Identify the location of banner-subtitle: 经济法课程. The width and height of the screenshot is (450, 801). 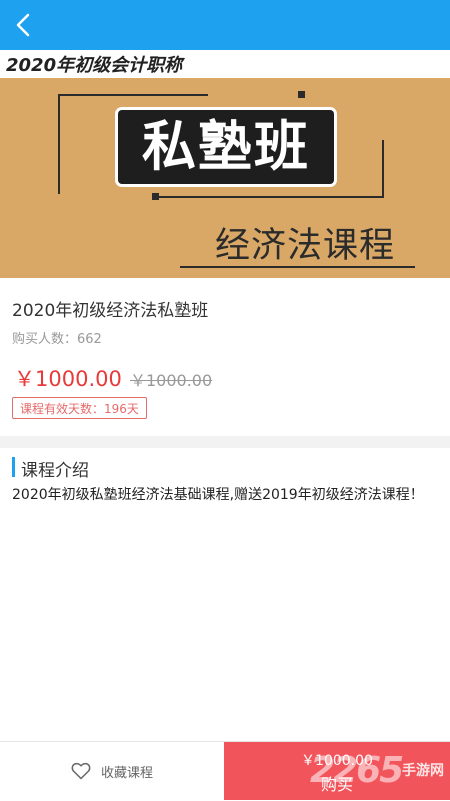
(304, 246).